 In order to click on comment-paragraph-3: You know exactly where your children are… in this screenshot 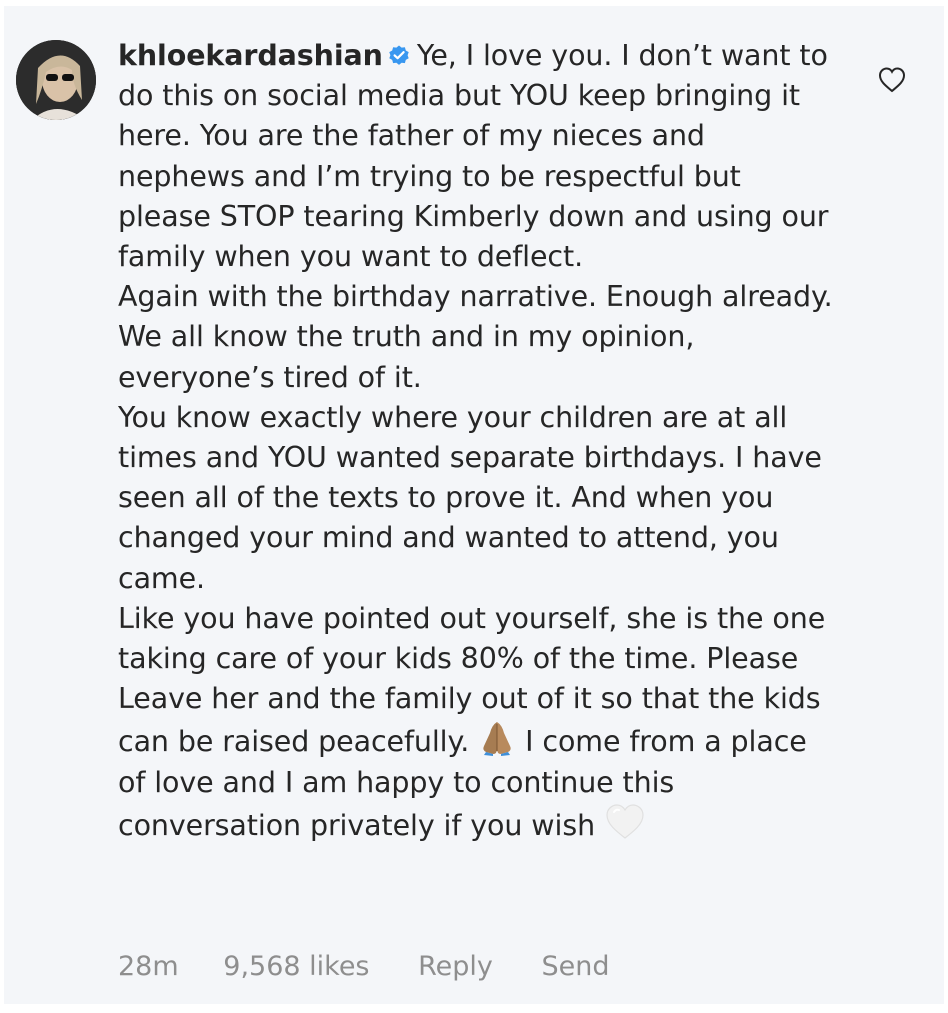, I will do `click(470, 497)`.